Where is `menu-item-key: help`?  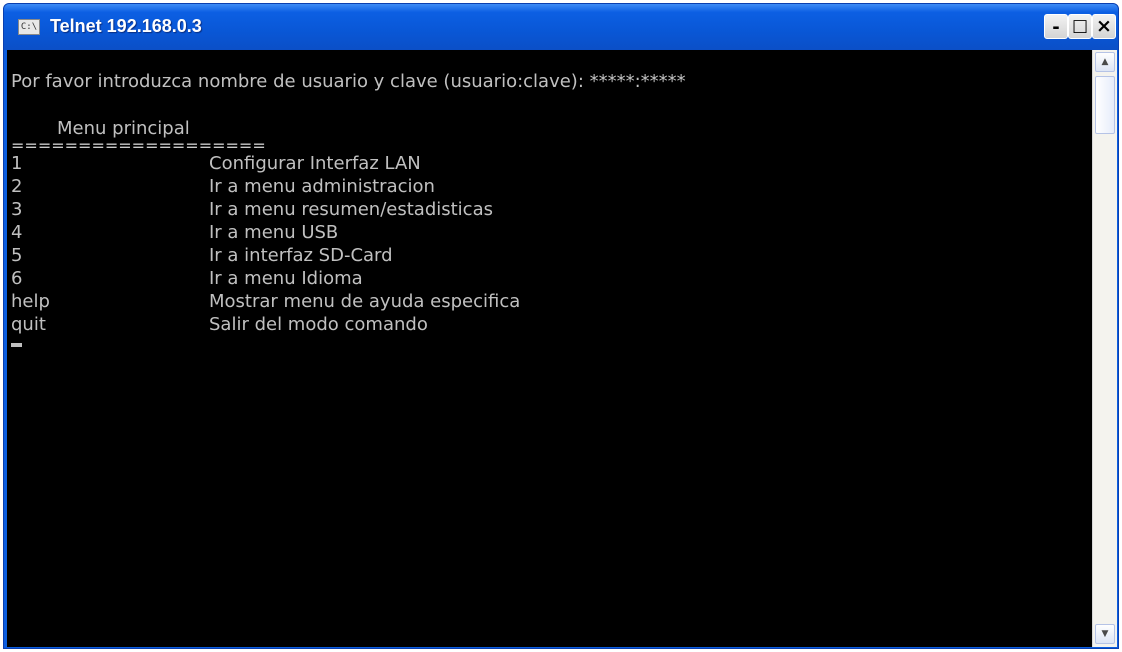
menu-item-key: help is located at coordinates (30, 301).